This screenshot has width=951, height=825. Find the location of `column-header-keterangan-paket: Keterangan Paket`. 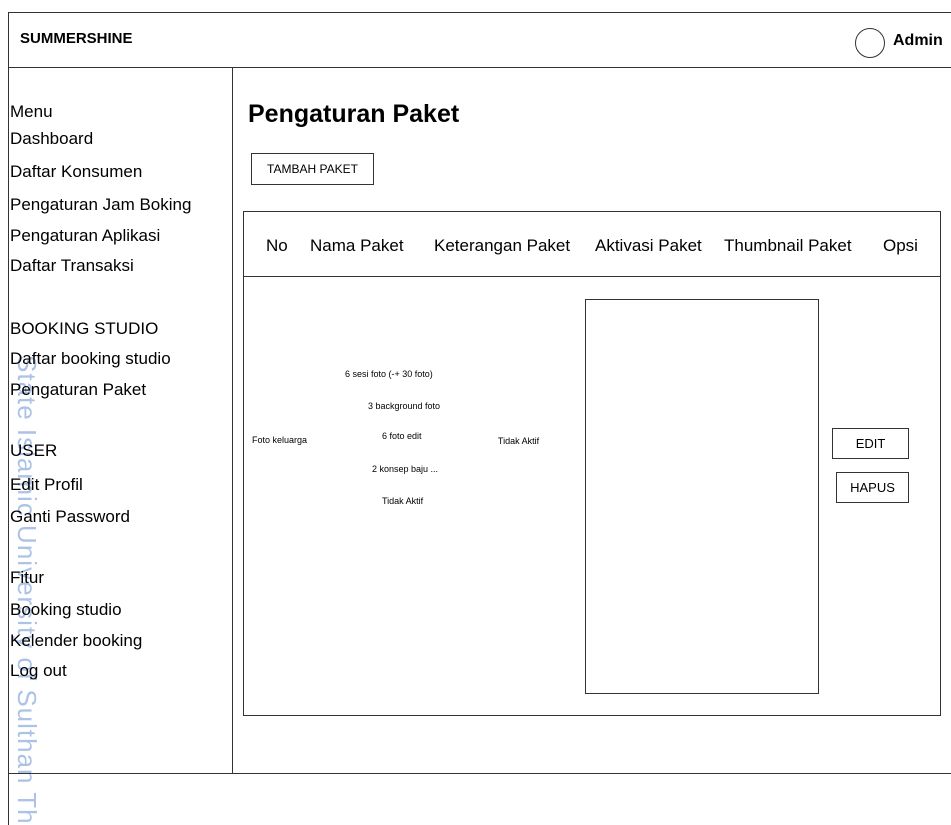

column-header-keterangan-paket: Keterangan Paket is located at coordinates (502, 245).